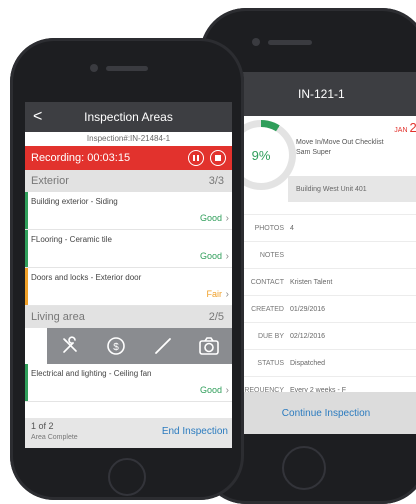 The width and height of the screenshot is (416, 504). I want to click on detail-value: 01/29/2016, so click(308, 309).